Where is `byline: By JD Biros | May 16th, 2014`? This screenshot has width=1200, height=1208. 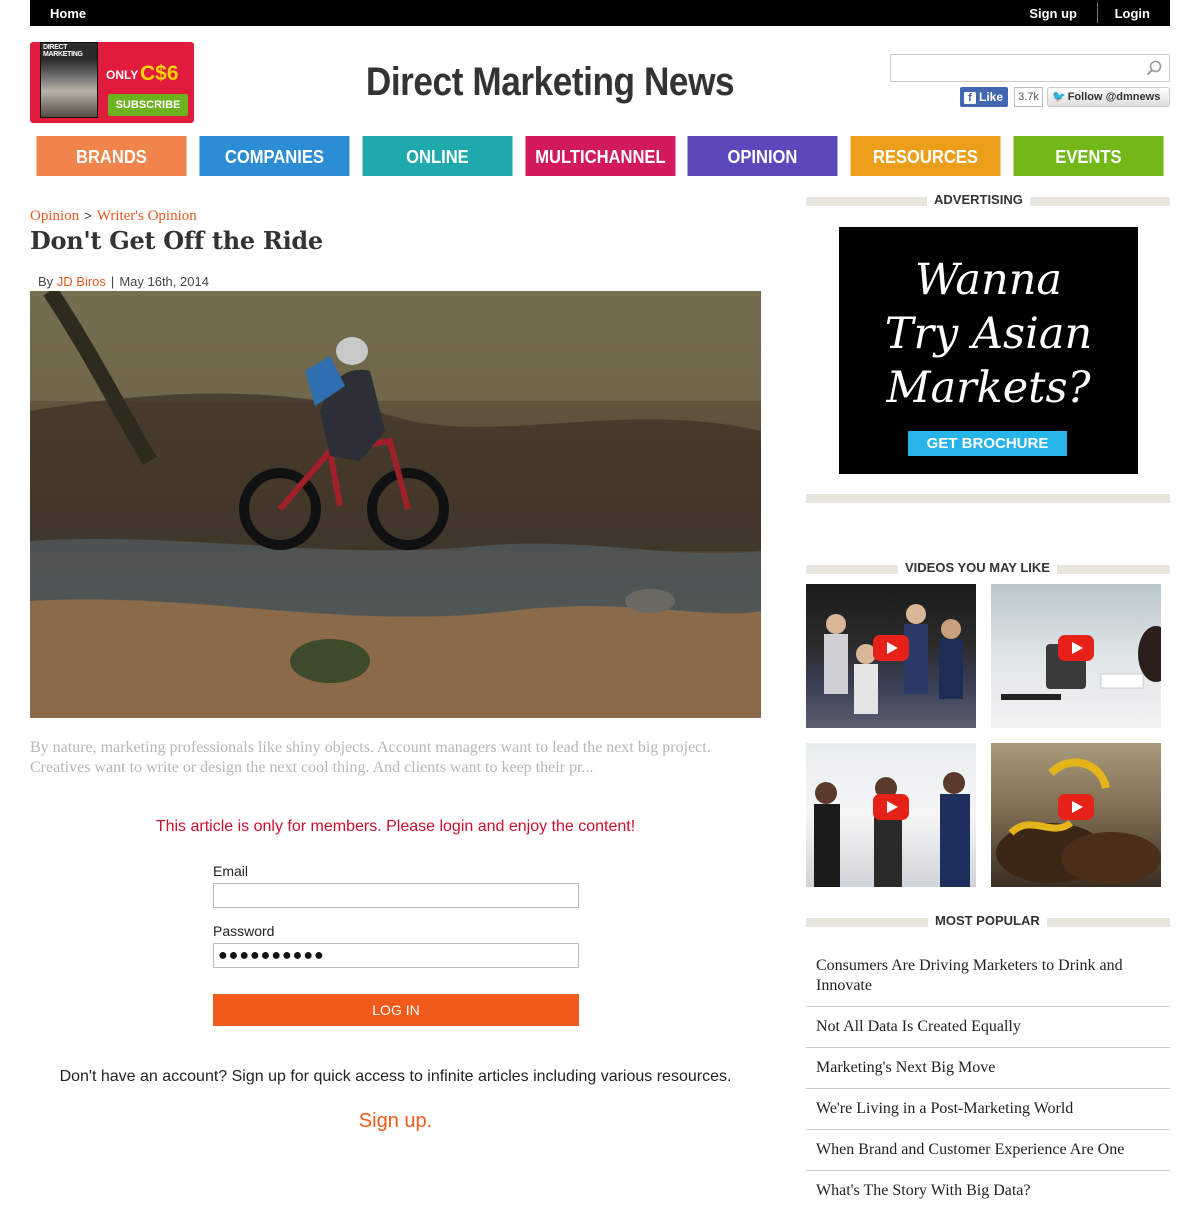
byline: By JD Biros | May 16th, 2014 is located at coordinates (123, 281).